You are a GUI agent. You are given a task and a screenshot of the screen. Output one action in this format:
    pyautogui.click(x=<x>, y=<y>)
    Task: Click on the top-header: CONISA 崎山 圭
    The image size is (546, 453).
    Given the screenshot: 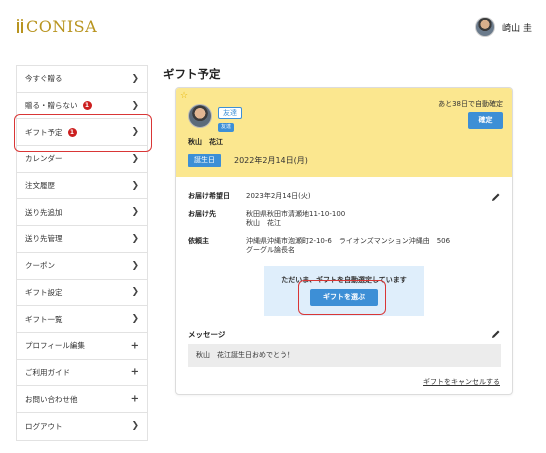 What is the action you would take?
    pyautogui.click(x=273, y=28)
    